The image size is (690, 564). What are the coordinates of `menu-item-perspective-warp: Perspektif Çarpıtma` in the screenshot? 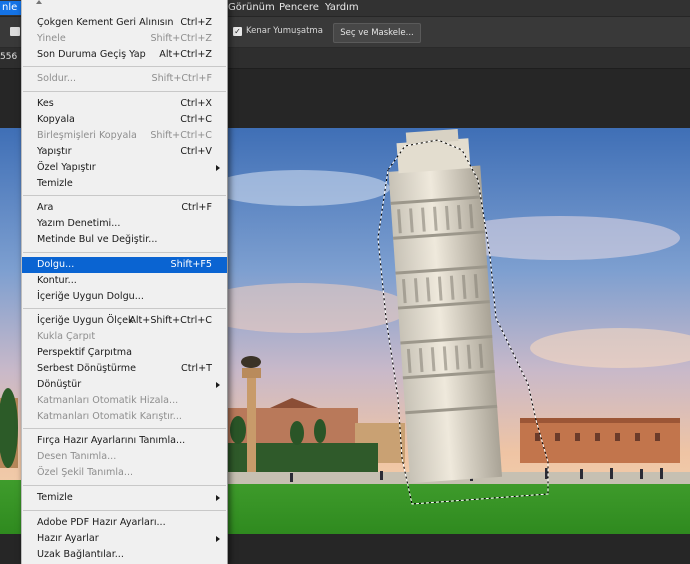 It's located at (124, 353).